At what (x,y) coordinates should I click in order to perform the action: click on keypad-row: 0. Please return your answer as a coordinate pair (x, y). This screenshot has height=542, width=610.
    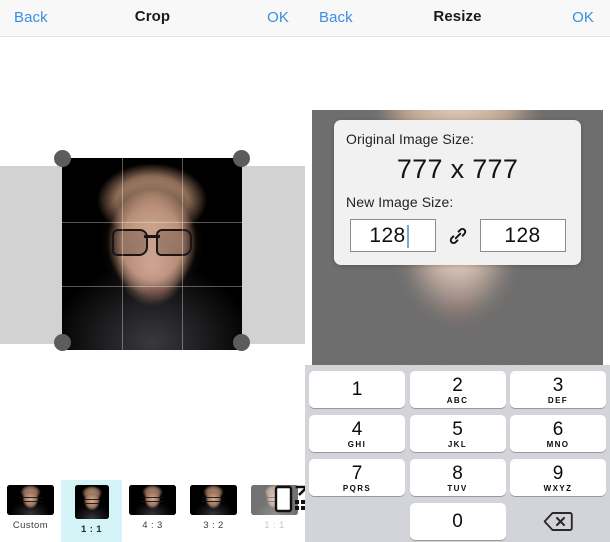
    Looking at the image, I should click on (457, 521).